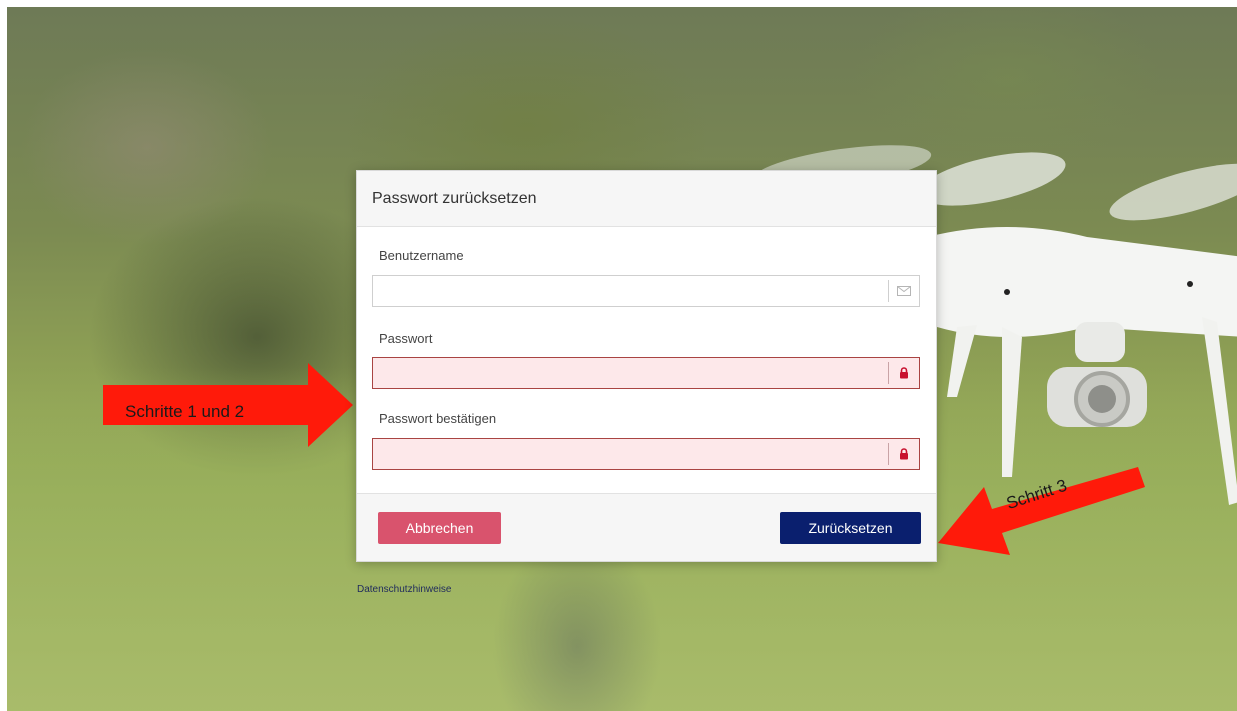  What do you see at coordinates (630, 373) in the screenshot?
I see `password-input` at bounding box center [630, 373].